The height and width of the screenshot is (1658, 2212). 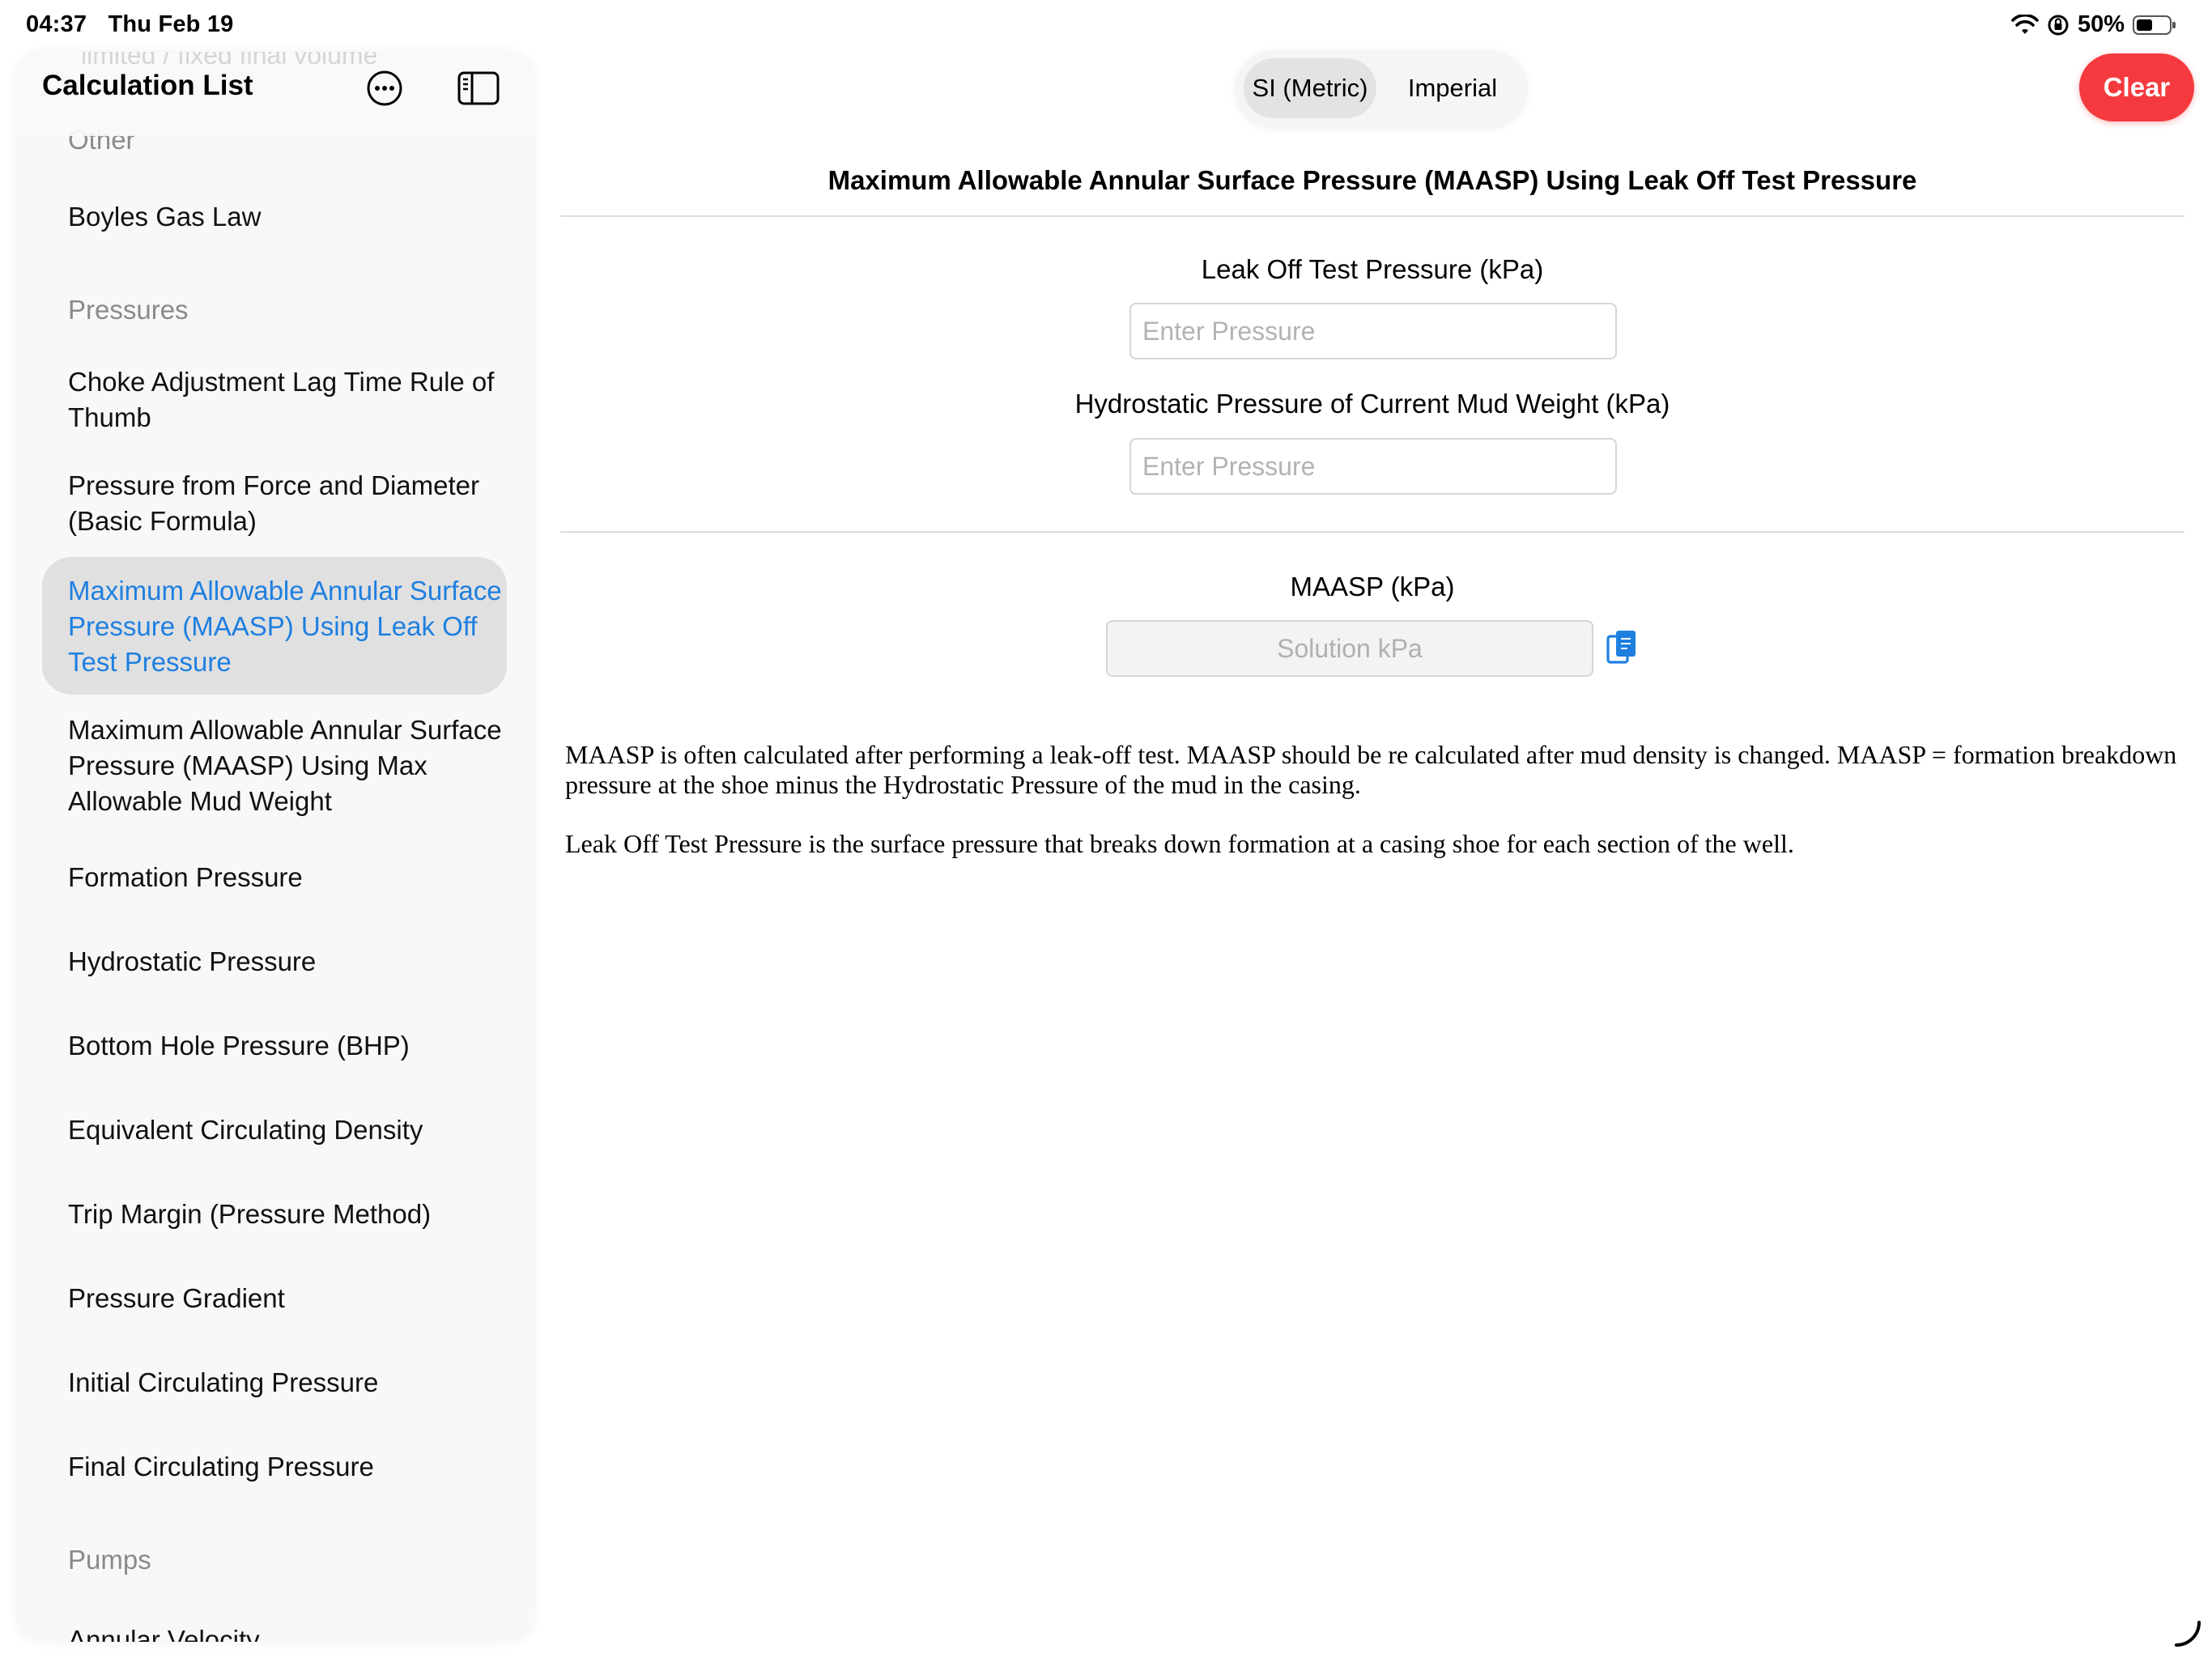 What do you see at coordinates (2136, 87) in the screenshot?
I see `clear-button: Clear` at bounding box center [2136, 87].